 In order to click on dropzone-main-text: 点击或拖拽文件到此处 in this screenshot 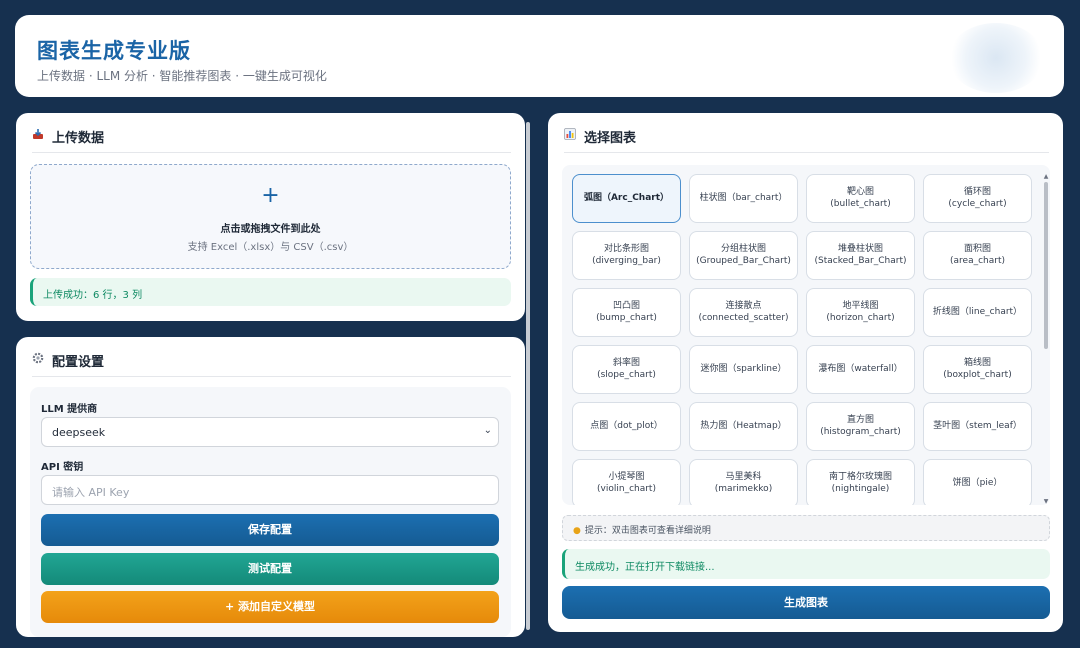, I will do `click(270, 229)`.